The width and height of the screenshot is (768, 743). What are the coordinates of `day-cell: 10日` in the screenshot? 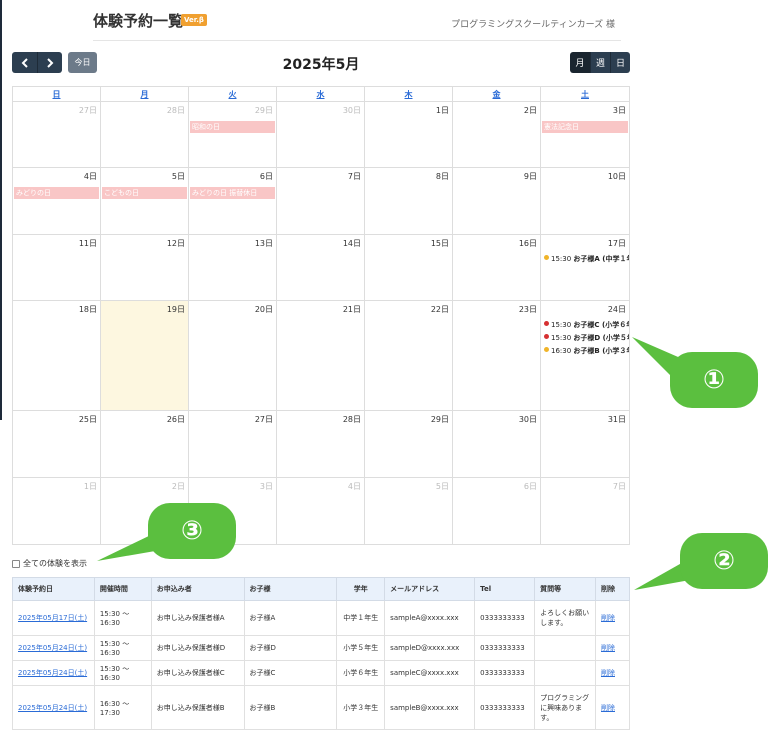 It's located at (585, 201).